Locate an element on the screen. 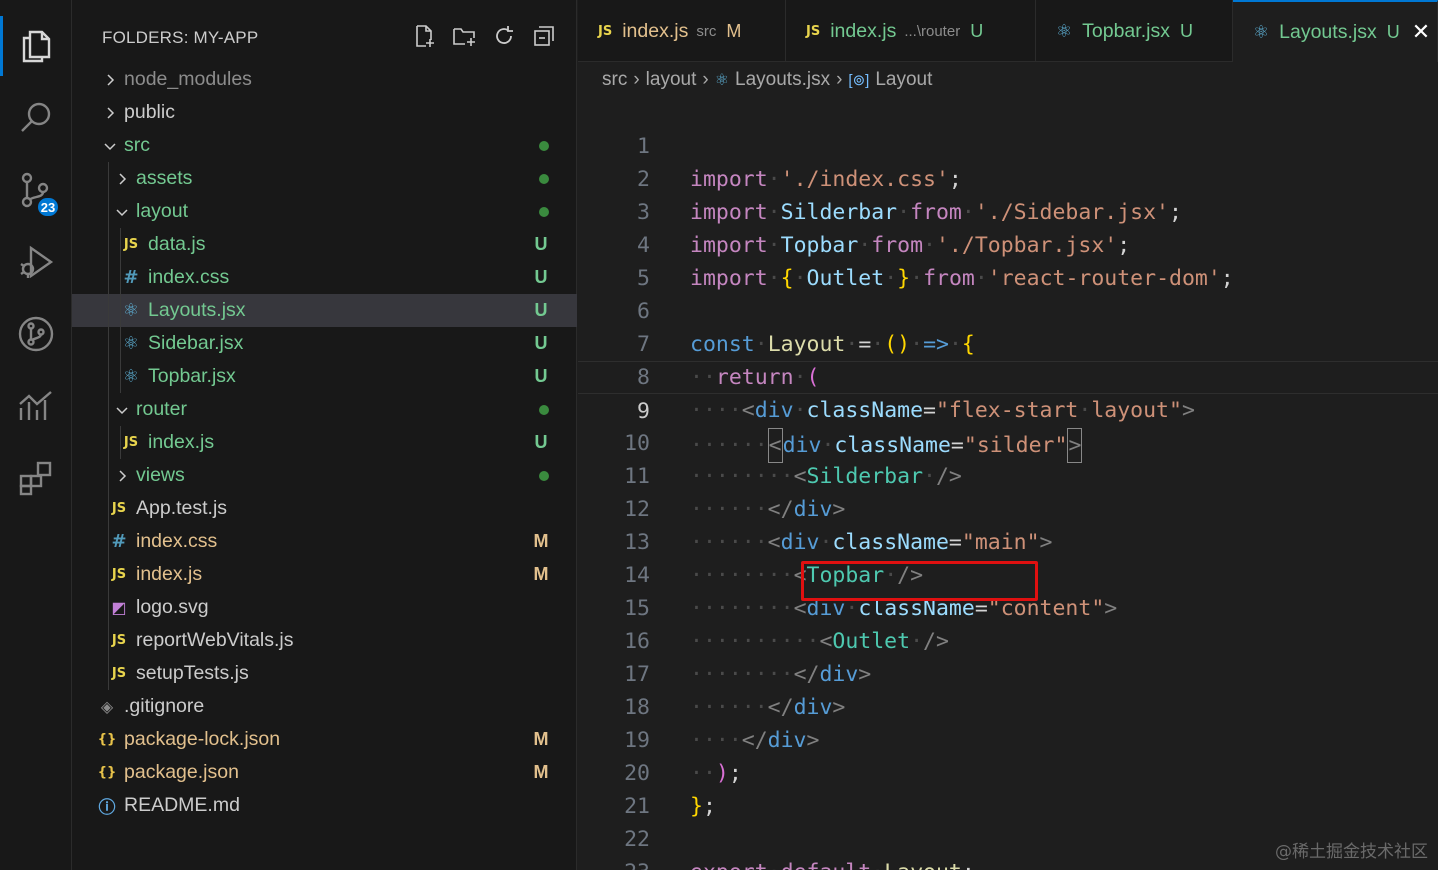 This screenshot has height=870, width=1438. code-line: 1 import·'./index.css'; is located at coordinates (1008, 144).